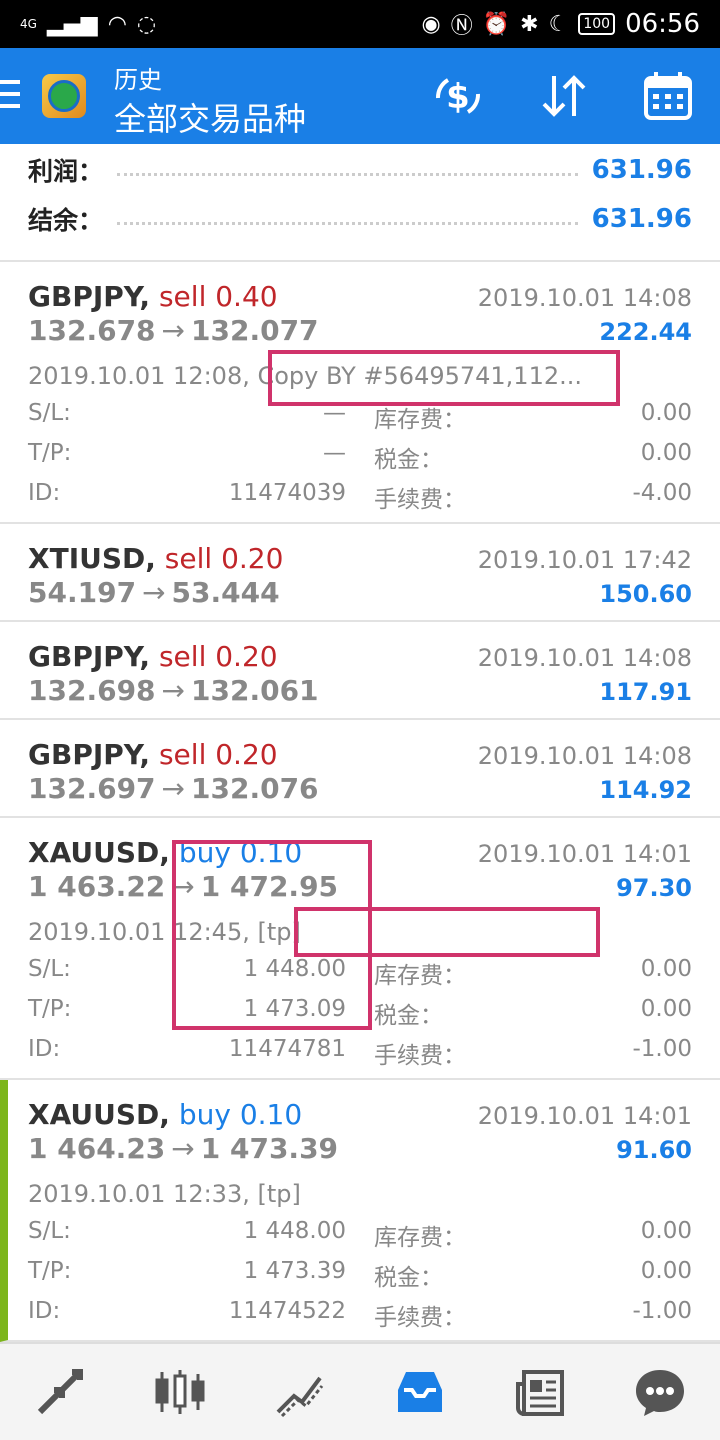 The height and width of the screenshot is (1440, 720). I want to click on fee-value: -1.00, so click(662, 1311).